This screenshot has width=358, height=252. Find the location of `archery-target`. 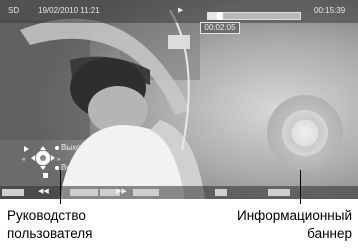

archery-target is located at coordinates (305, 133).